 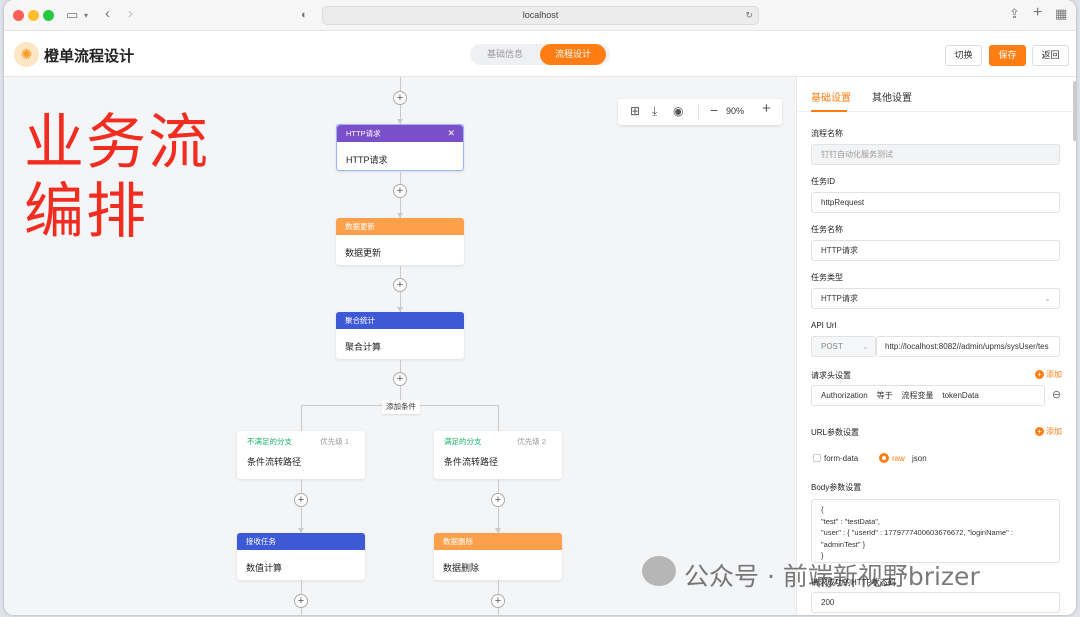 What do you see at coordinates (498, 418) in the screenshot?
I see `branch-connector` at bounding box center [498, 418].